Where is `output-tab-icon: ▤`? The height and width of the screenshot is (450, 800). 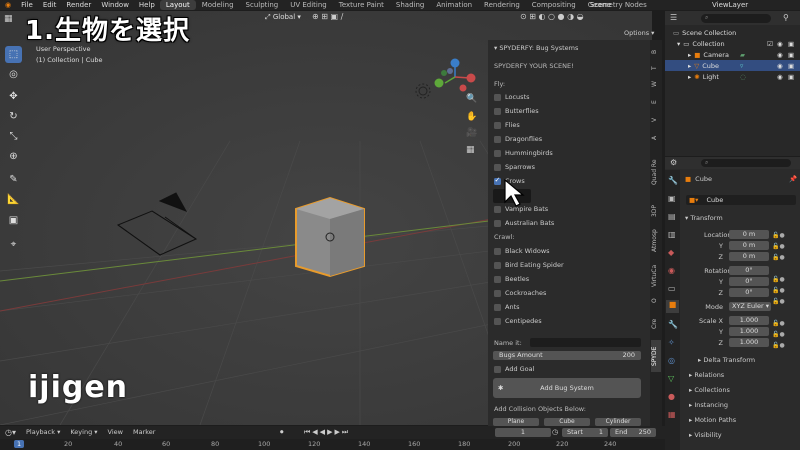 output-tab-icon: ▤ is located at coordinates (672, 216).